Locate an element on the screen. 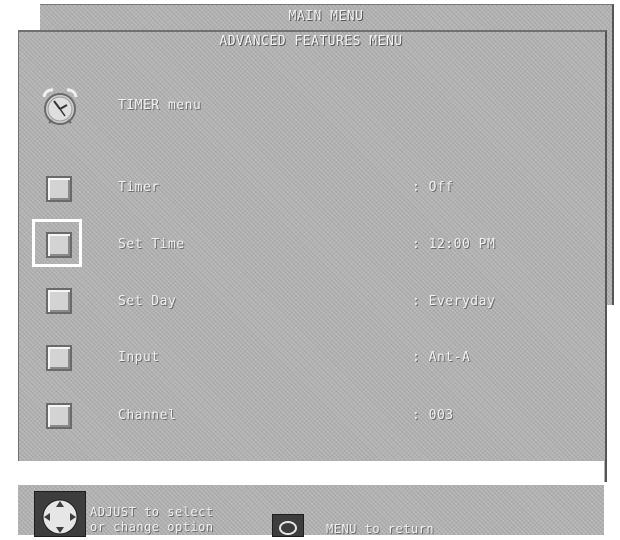 The height and width of the screenshot is (540, 620). set-day-label: Set Day is located at coordinates (147, 301).